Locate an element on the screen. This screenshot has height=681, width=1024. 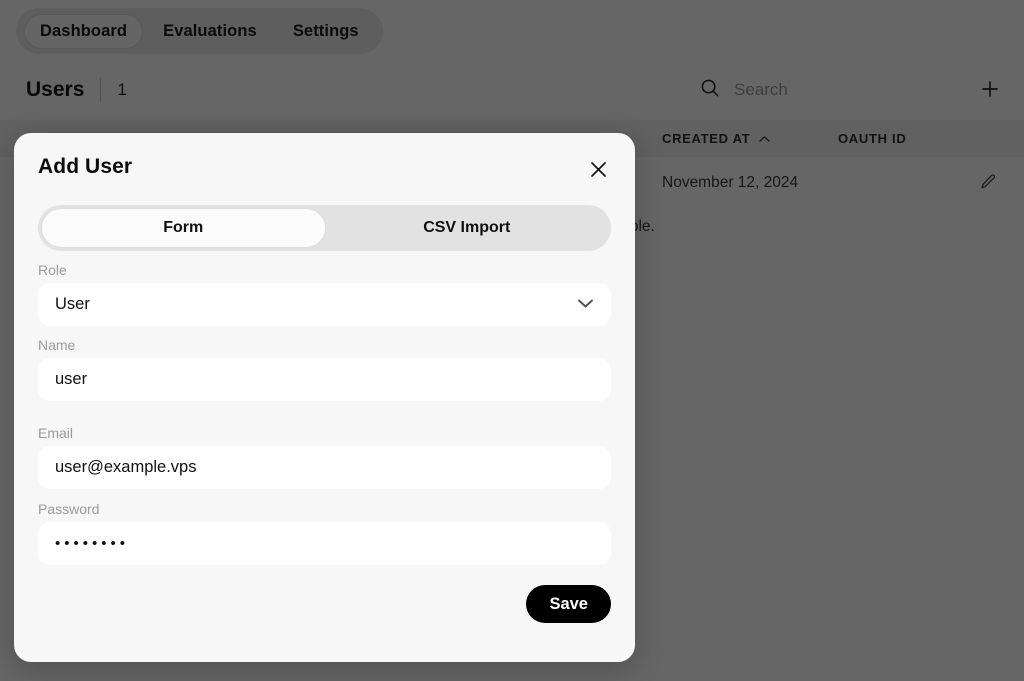
email-input is located at coordinates (324, 467).